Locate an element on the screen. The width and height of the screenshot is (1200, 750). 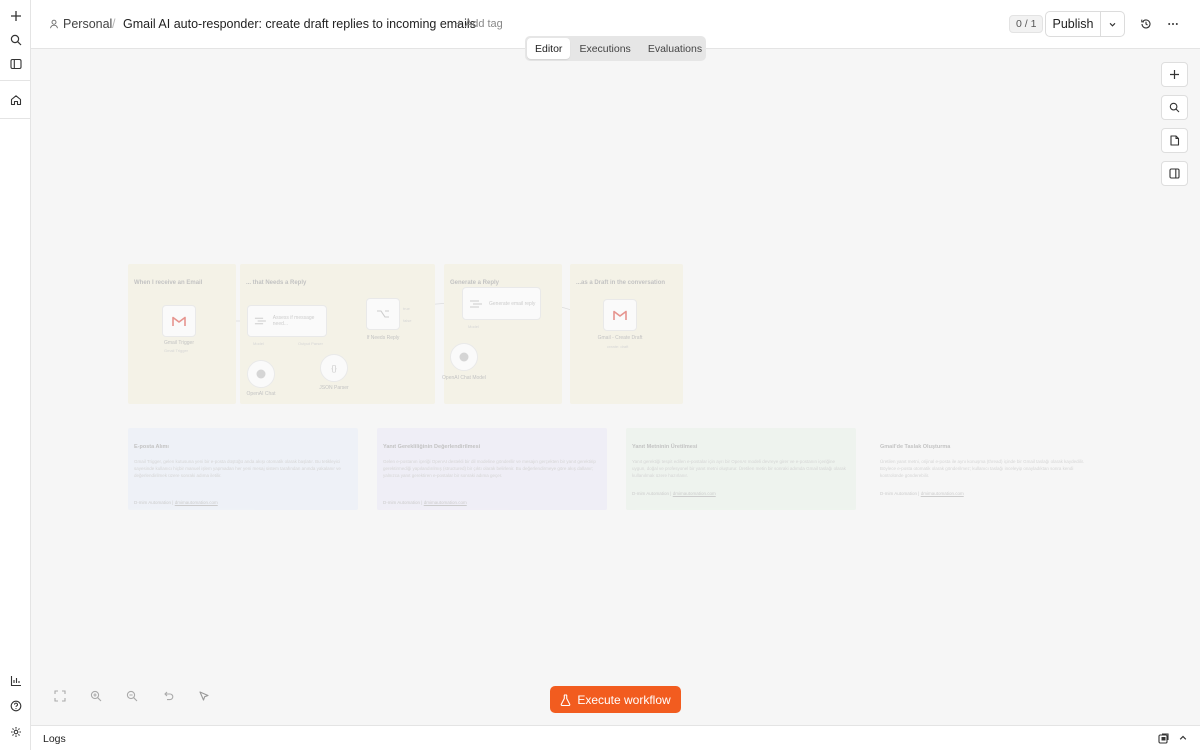
node-label: JSON Parser is located at coordinates (334, 388).